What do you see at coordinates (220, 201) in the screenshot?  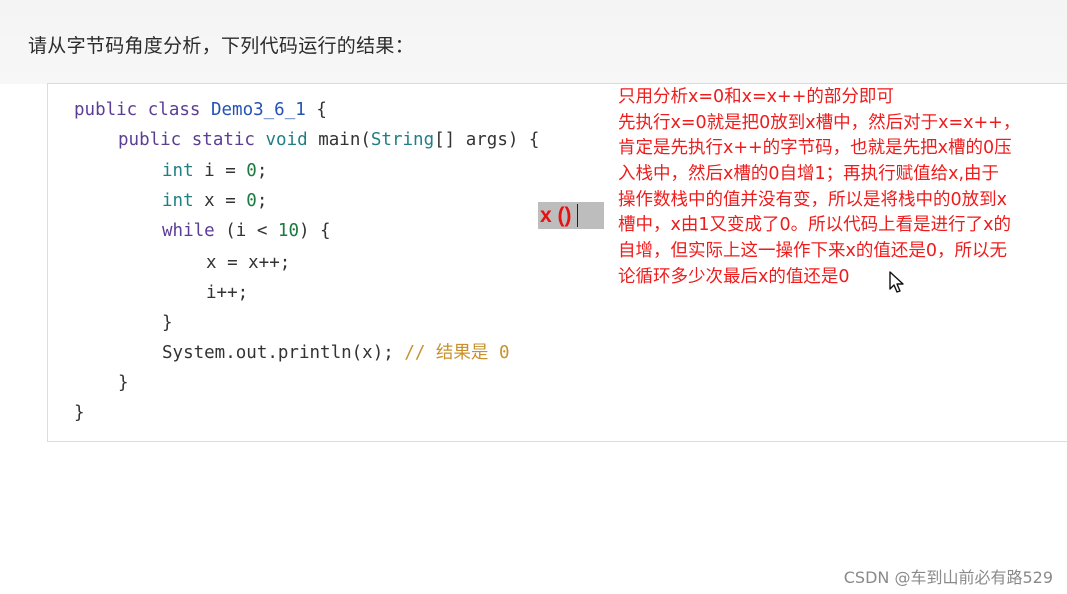 I see `code-text: x =` at bounding box center [220, 201].